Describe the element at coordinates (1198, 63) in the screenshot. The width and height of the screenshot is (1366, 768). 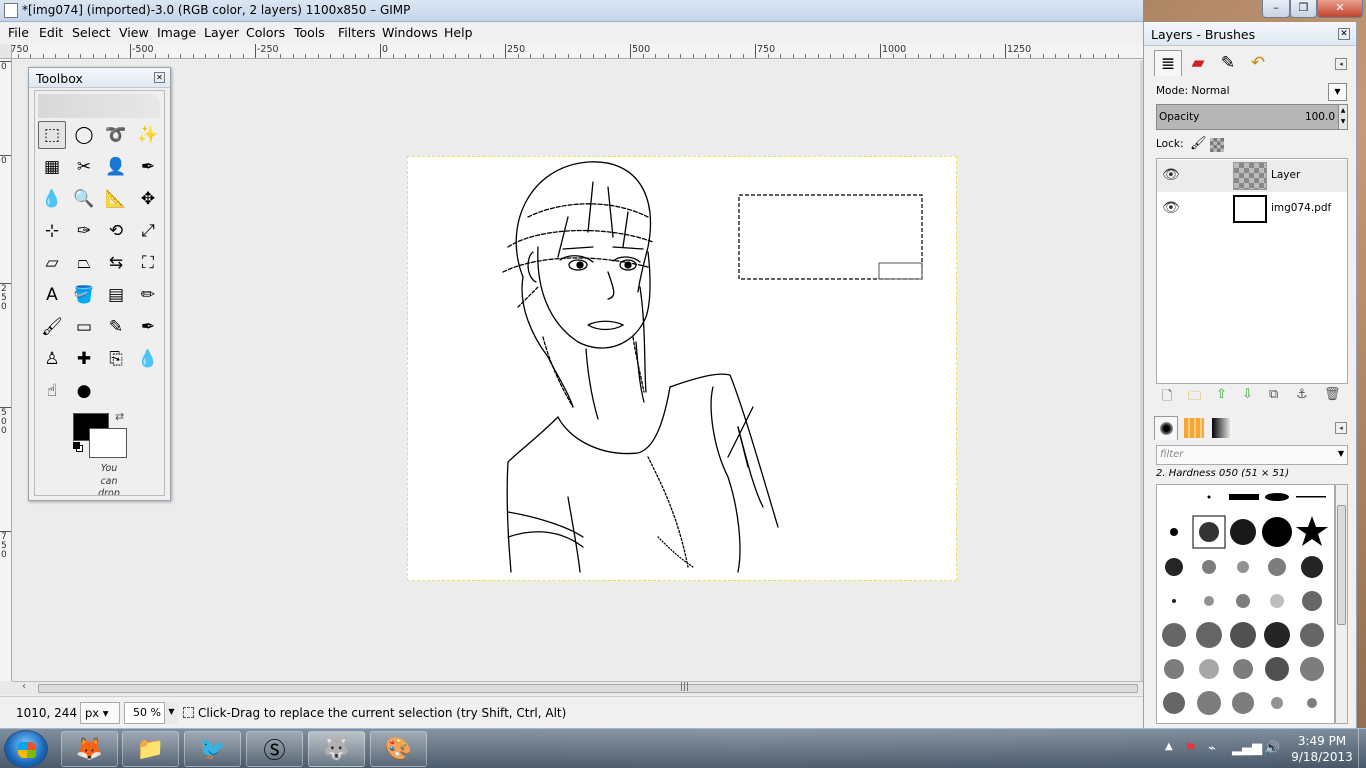
I see `tab-channels: ▰` at that location.